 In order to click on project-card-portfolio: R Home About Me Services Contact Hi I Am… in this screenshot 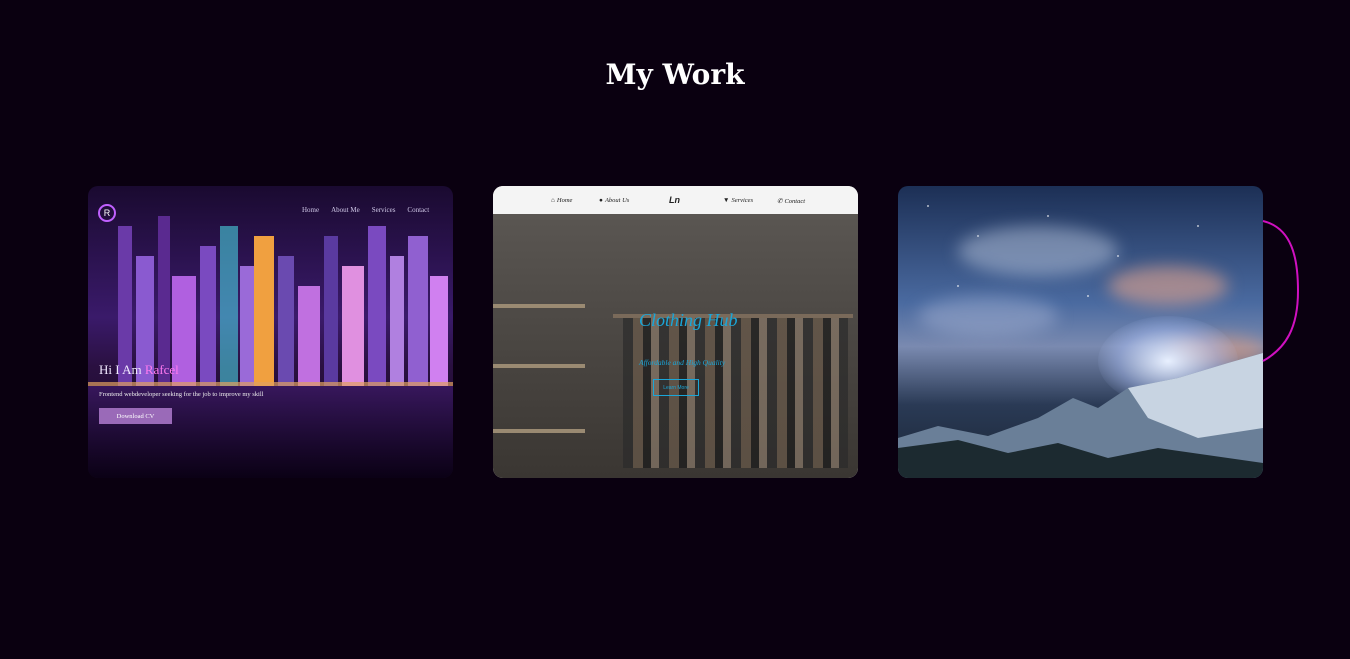, I will do `click(270, 332)`.